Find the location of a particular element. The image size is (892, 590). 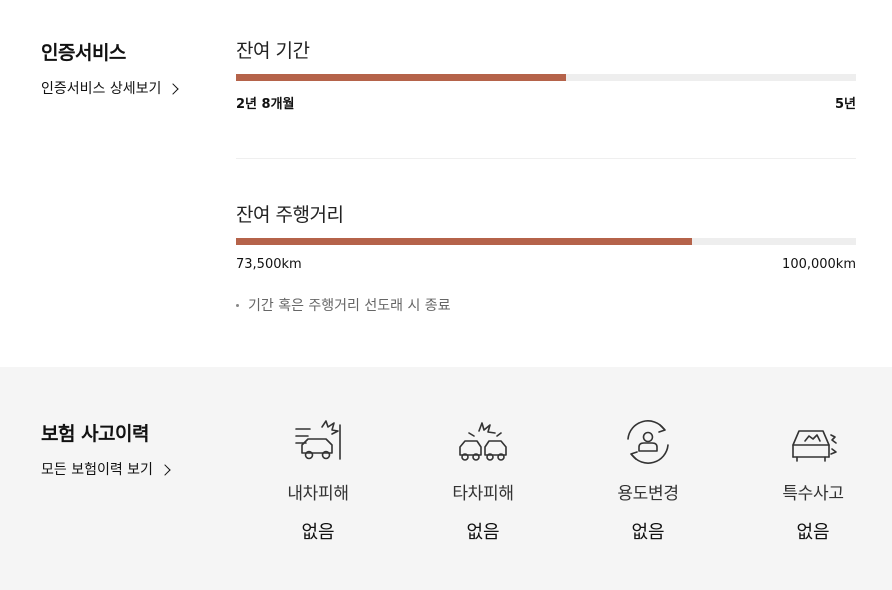

bullet-icon is located at coordinates (237, 305).